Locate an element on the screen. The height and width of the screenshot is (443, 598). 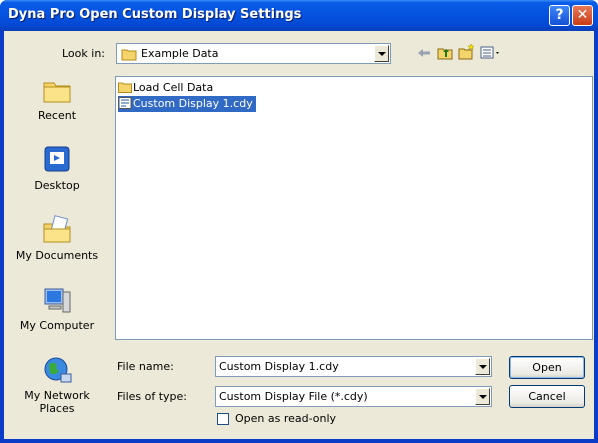
file-icon is located at coordinates (125, 103).